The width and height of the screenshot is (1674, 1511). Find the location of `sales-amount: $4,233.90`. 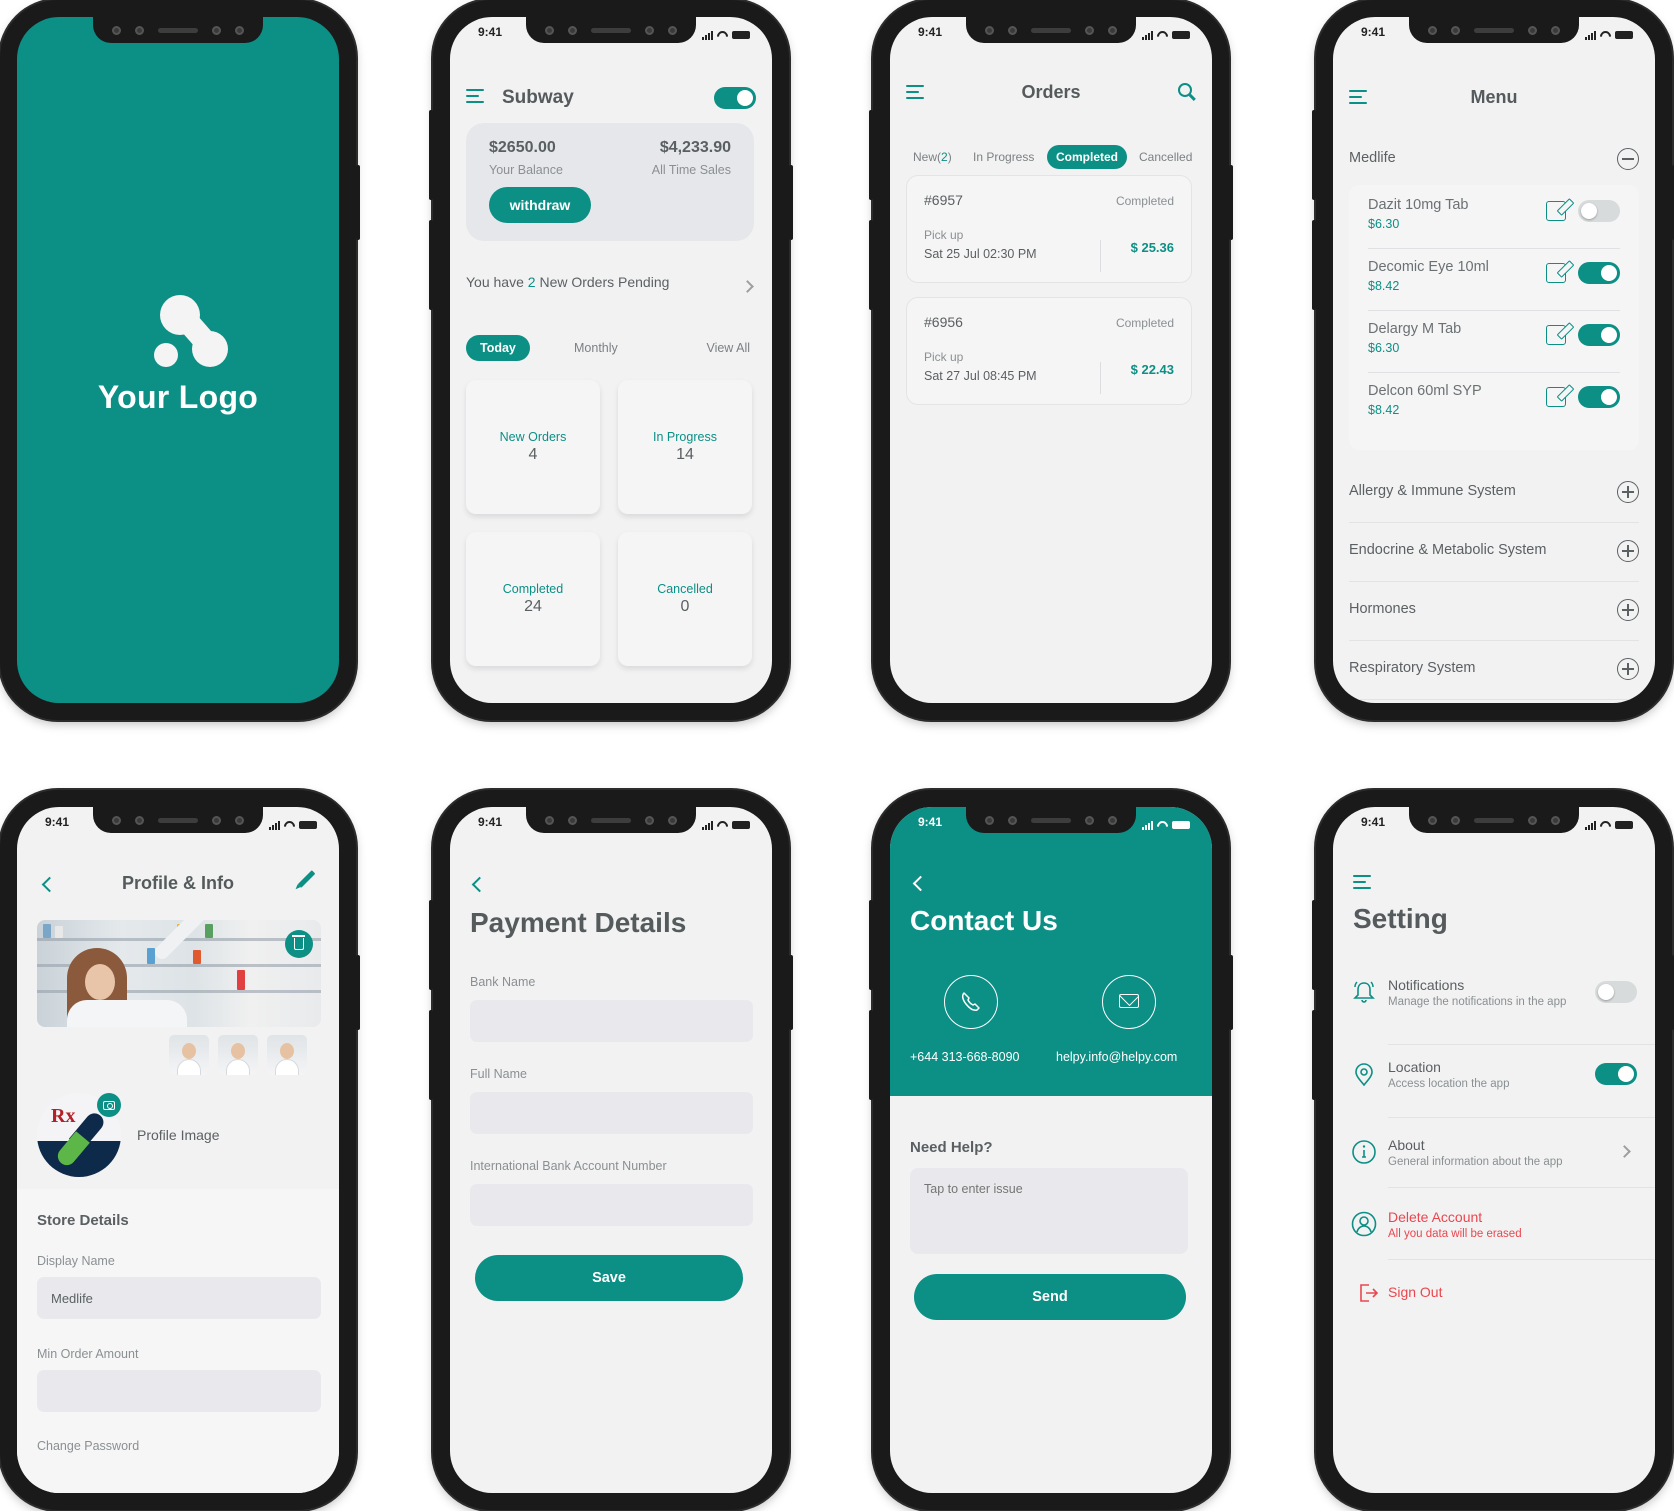

sales-amount: $4,233.90 is located at coordinates (695, 147).